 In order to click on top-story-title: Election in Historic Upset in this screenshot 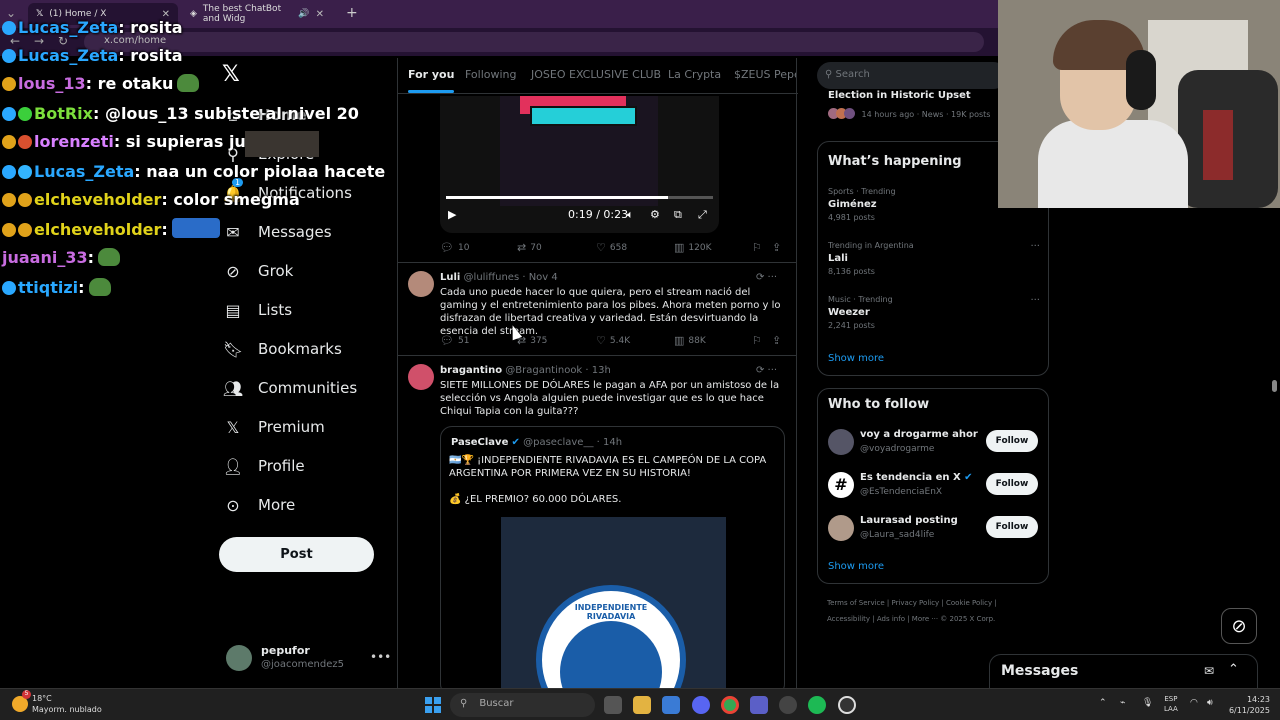, I will do `click(899, 95)`.